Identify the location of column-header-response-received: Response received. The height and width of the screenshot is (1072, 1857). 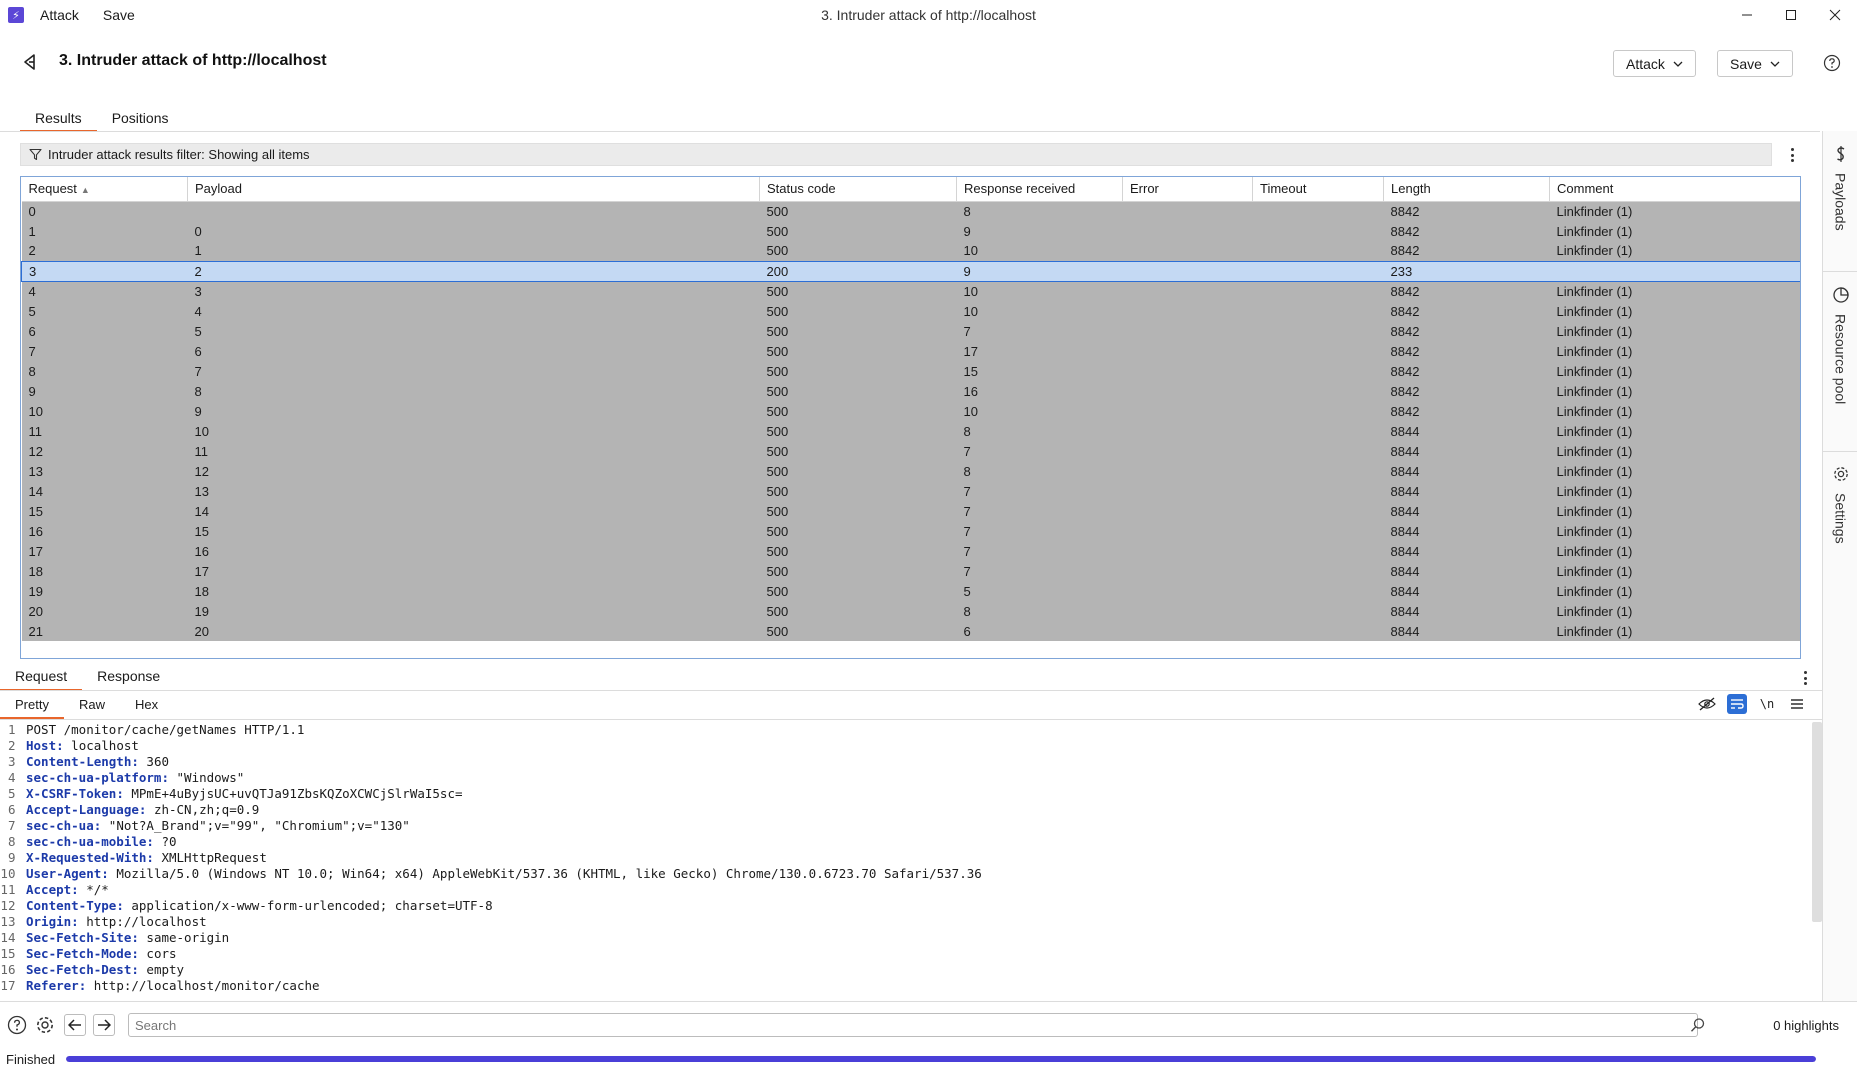
(1039, 189).